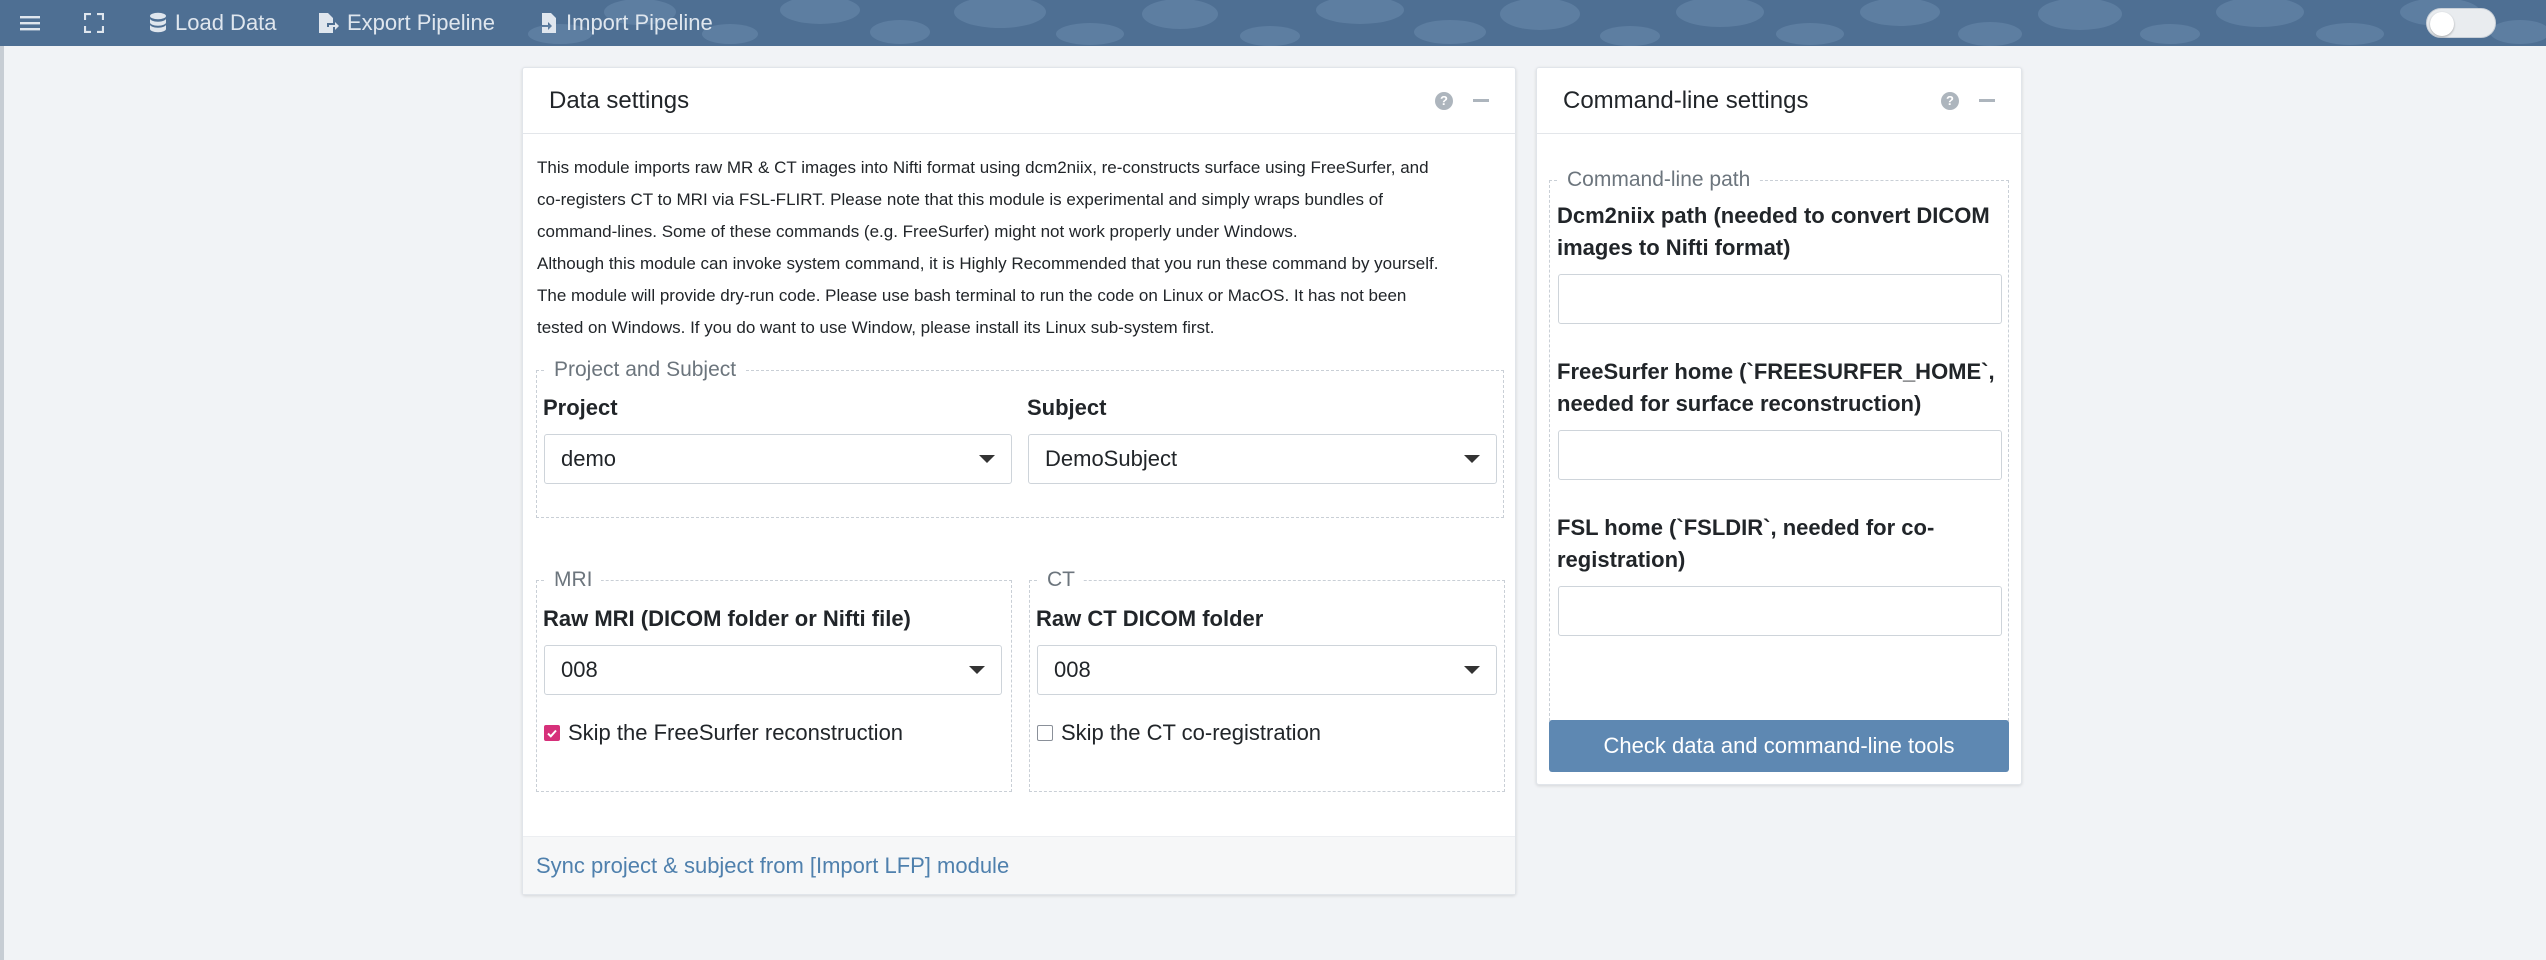 The height and width of the screenshot is (960, 2546). Describe the element at coordinates (1067, 407) in the screenshot. I see `subject-label: Subject` at that location.